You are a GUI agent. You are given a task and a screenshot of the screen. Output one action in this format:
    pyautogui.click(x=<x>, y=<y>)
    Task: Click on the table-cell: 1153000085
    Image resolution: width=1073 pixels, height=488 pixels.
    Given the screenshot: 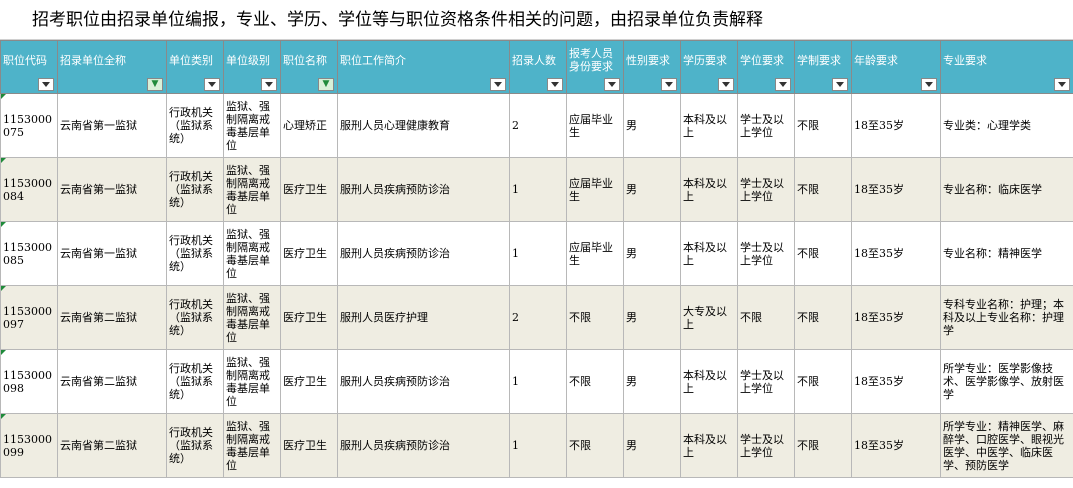 What is the action you would take?
    pyautogui.click(x=29, y=253)
    